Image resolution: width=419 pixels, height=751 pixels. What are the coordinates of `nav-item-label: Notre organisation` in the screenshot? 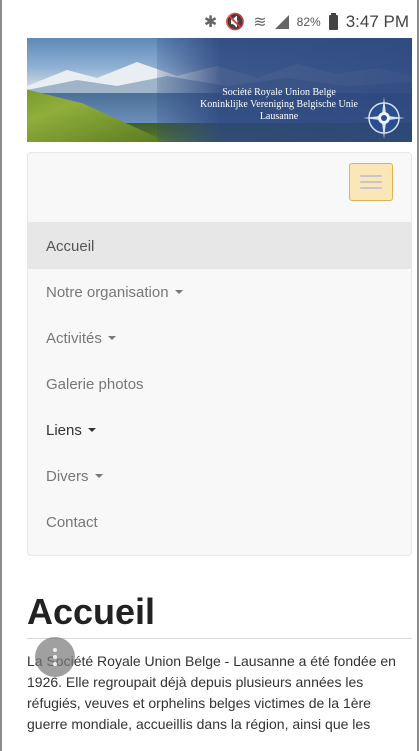 It's located at (107, 292).